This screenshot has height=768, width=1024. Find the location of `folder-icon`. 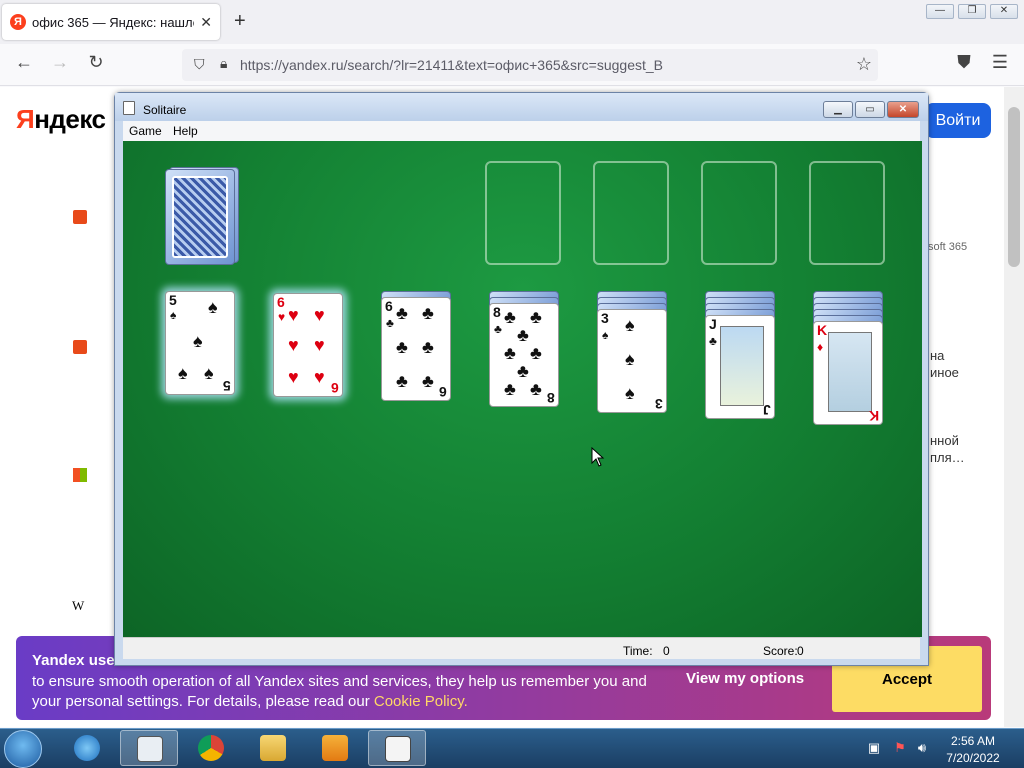

folder-icon is located at coordinates (273, 748).